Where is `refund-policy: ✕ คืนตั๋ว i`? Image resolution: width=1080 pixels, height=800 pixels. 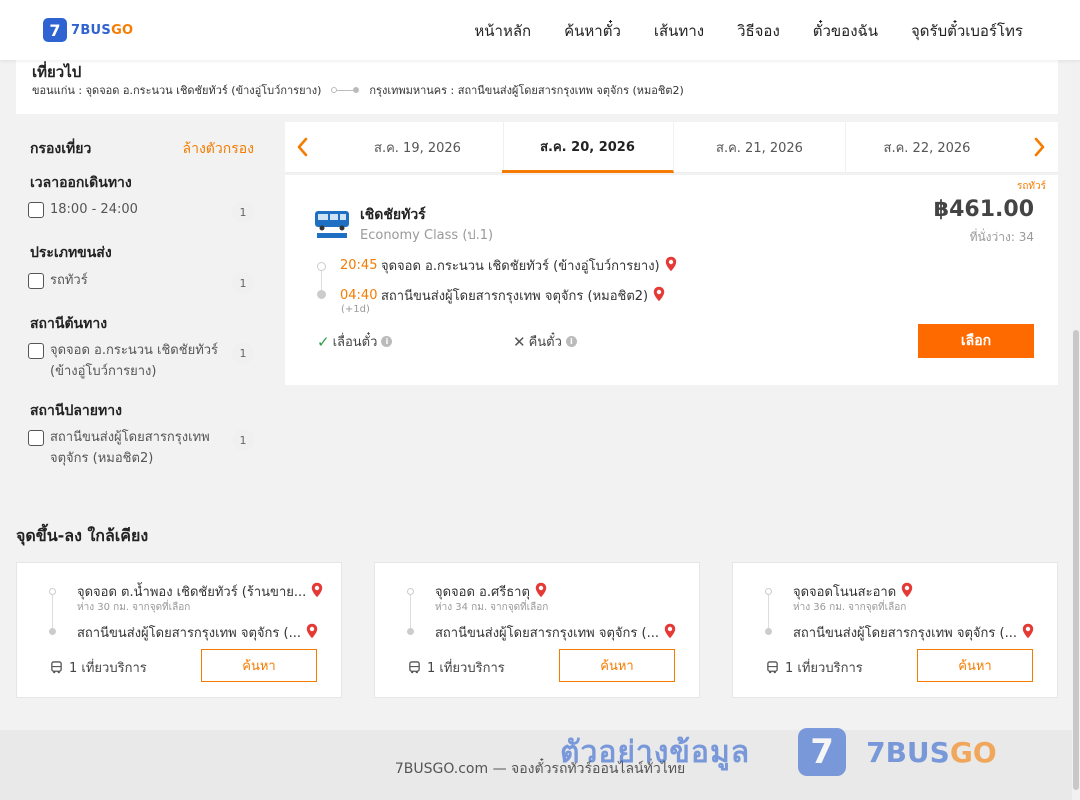 refund-policy: ✕ คืนตั๋ว i is located at coordinates (545, 341).